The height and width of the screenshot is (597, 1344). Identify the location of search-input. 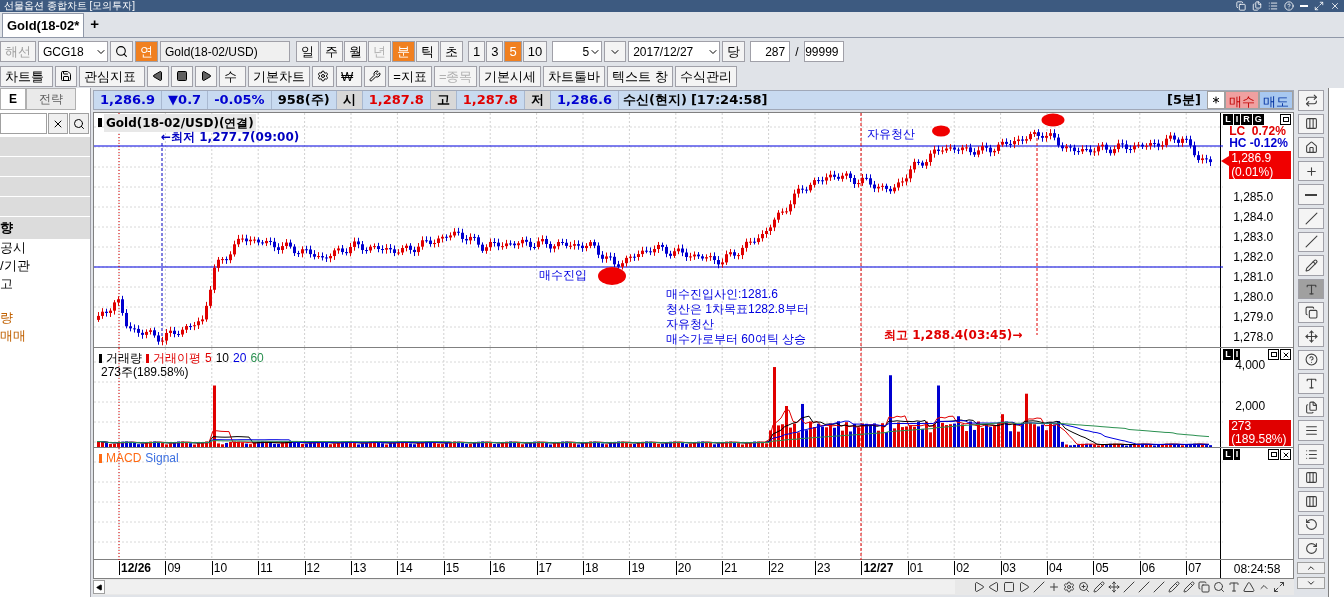
(23, 123).